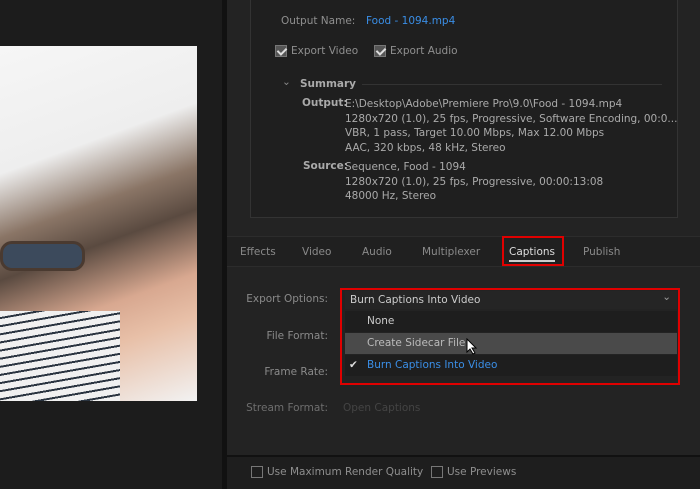 This screenshot has height=489, width=700. What do you see at coordinates (405, 167) in the screenshot?
I see `summary-source-line: Sequence, Food - 1094` at bounding box center [405, 167].